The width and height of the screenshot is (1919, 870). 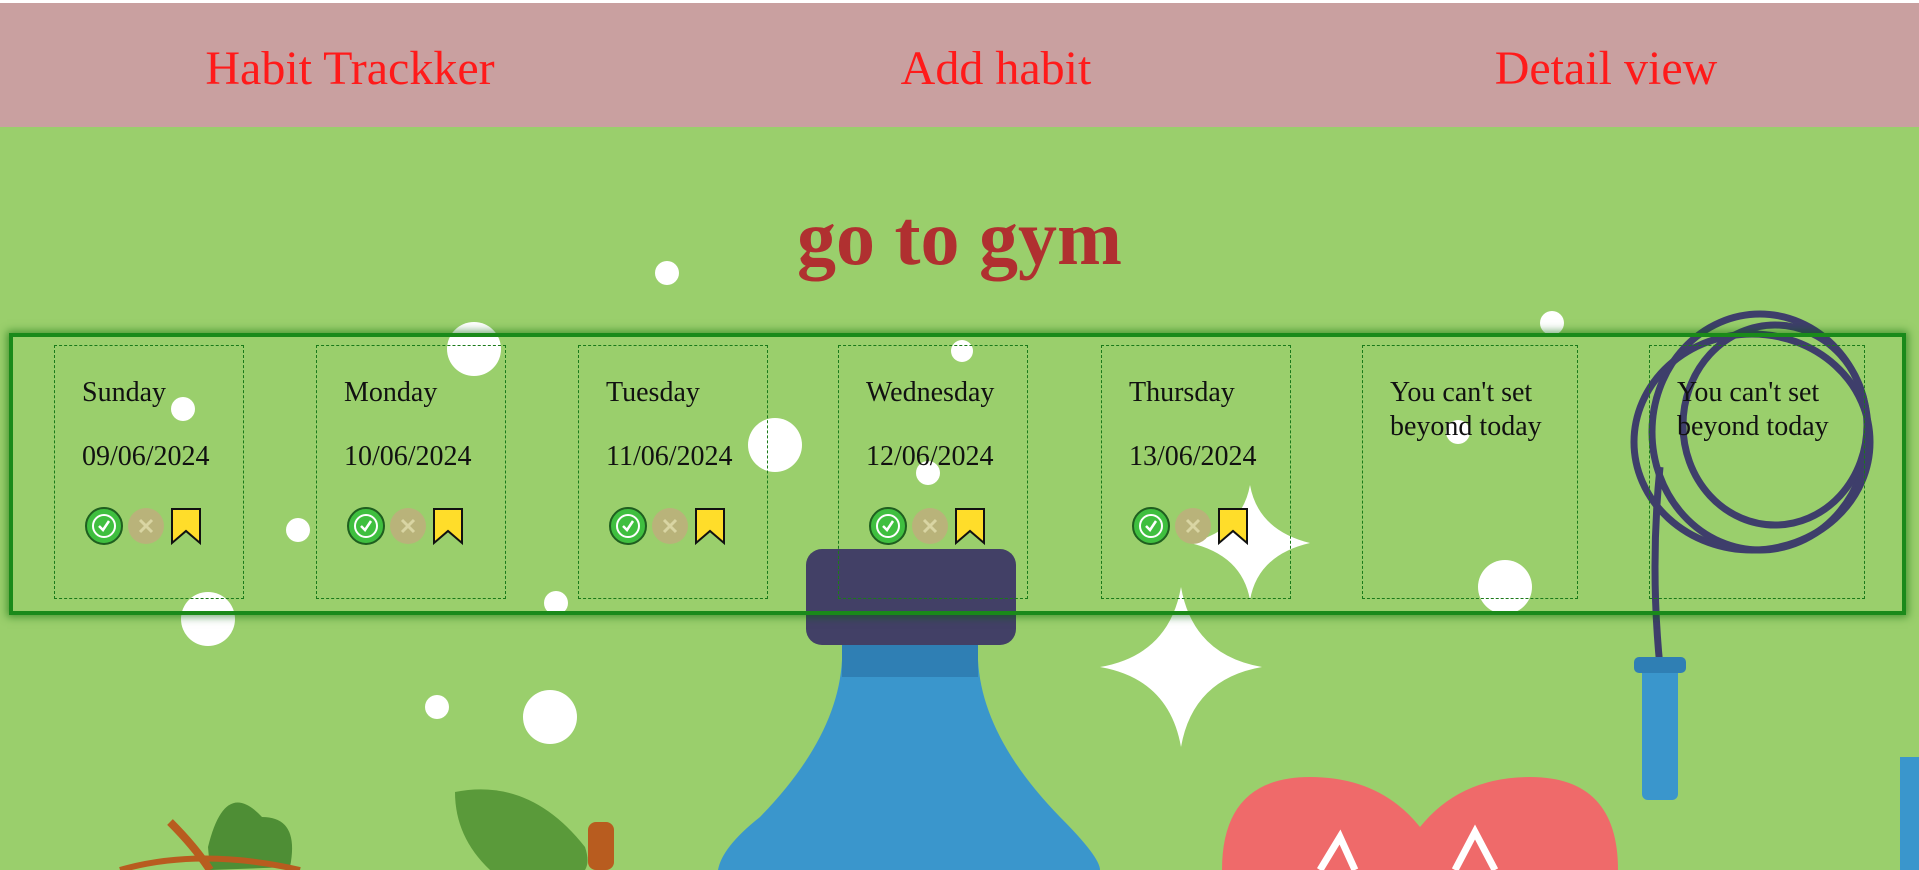 I want to click on day-card-sunday: Sunday 09/06/2024, so click(x=149, y=472).